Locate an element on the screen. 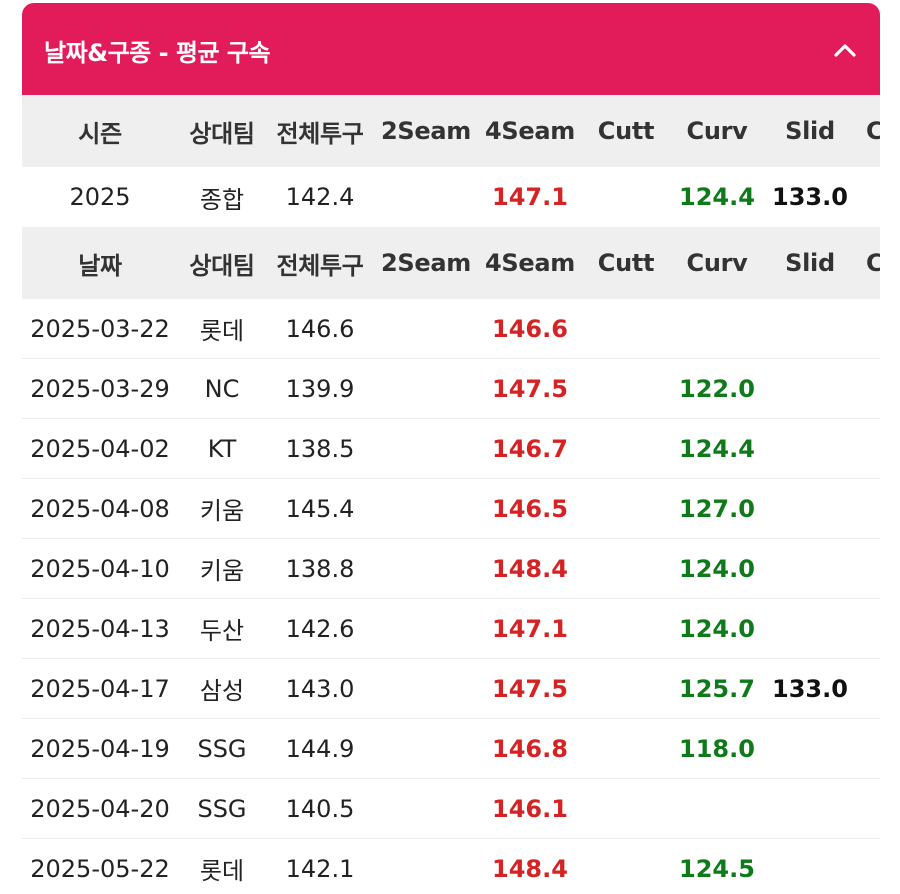 The image size is (900, 894). seam4-cell: 147.1 is located at coordinates (530, 628).